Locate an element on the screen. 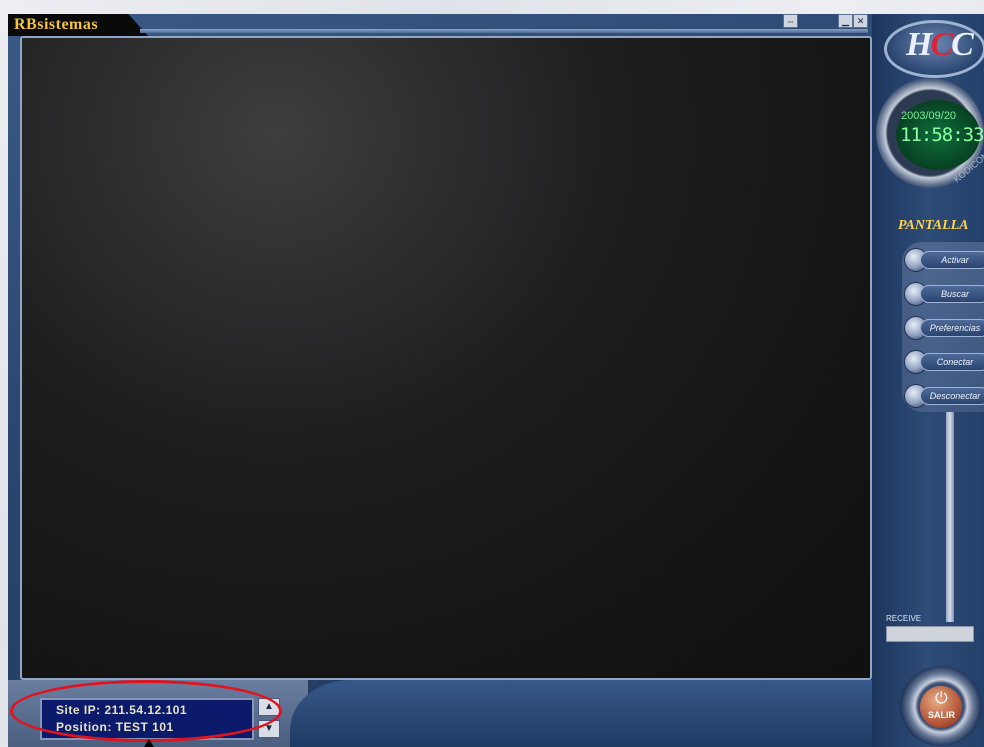 This screenshot has height=747, width=984. resize-icon: ⇔ is located at coordinates (790, 21).